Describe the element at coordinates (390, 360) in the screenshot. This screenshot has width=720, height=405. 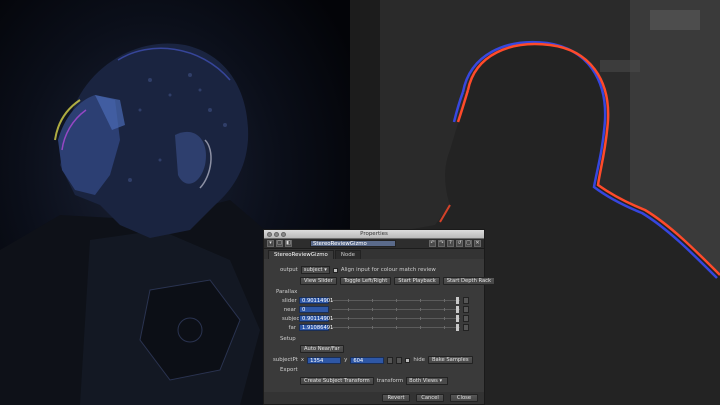
I see `subjectpt-animation-icon` at that location.